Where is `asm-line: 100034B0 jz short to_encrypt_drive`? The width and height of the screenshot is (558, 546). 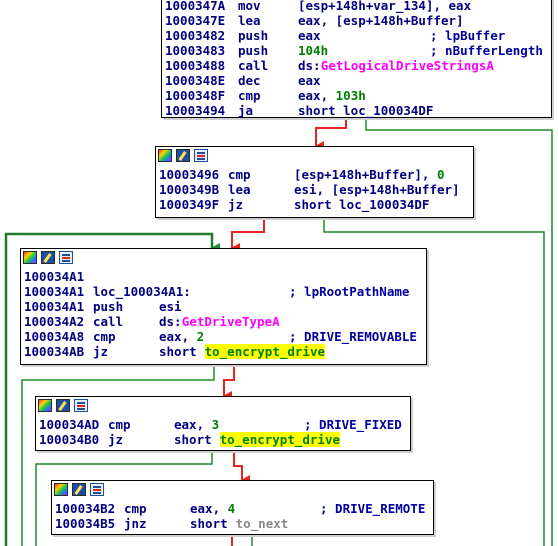
asm-line: 100034B0 jz short to_encrypt_drive is located at coordinates (223, 439).